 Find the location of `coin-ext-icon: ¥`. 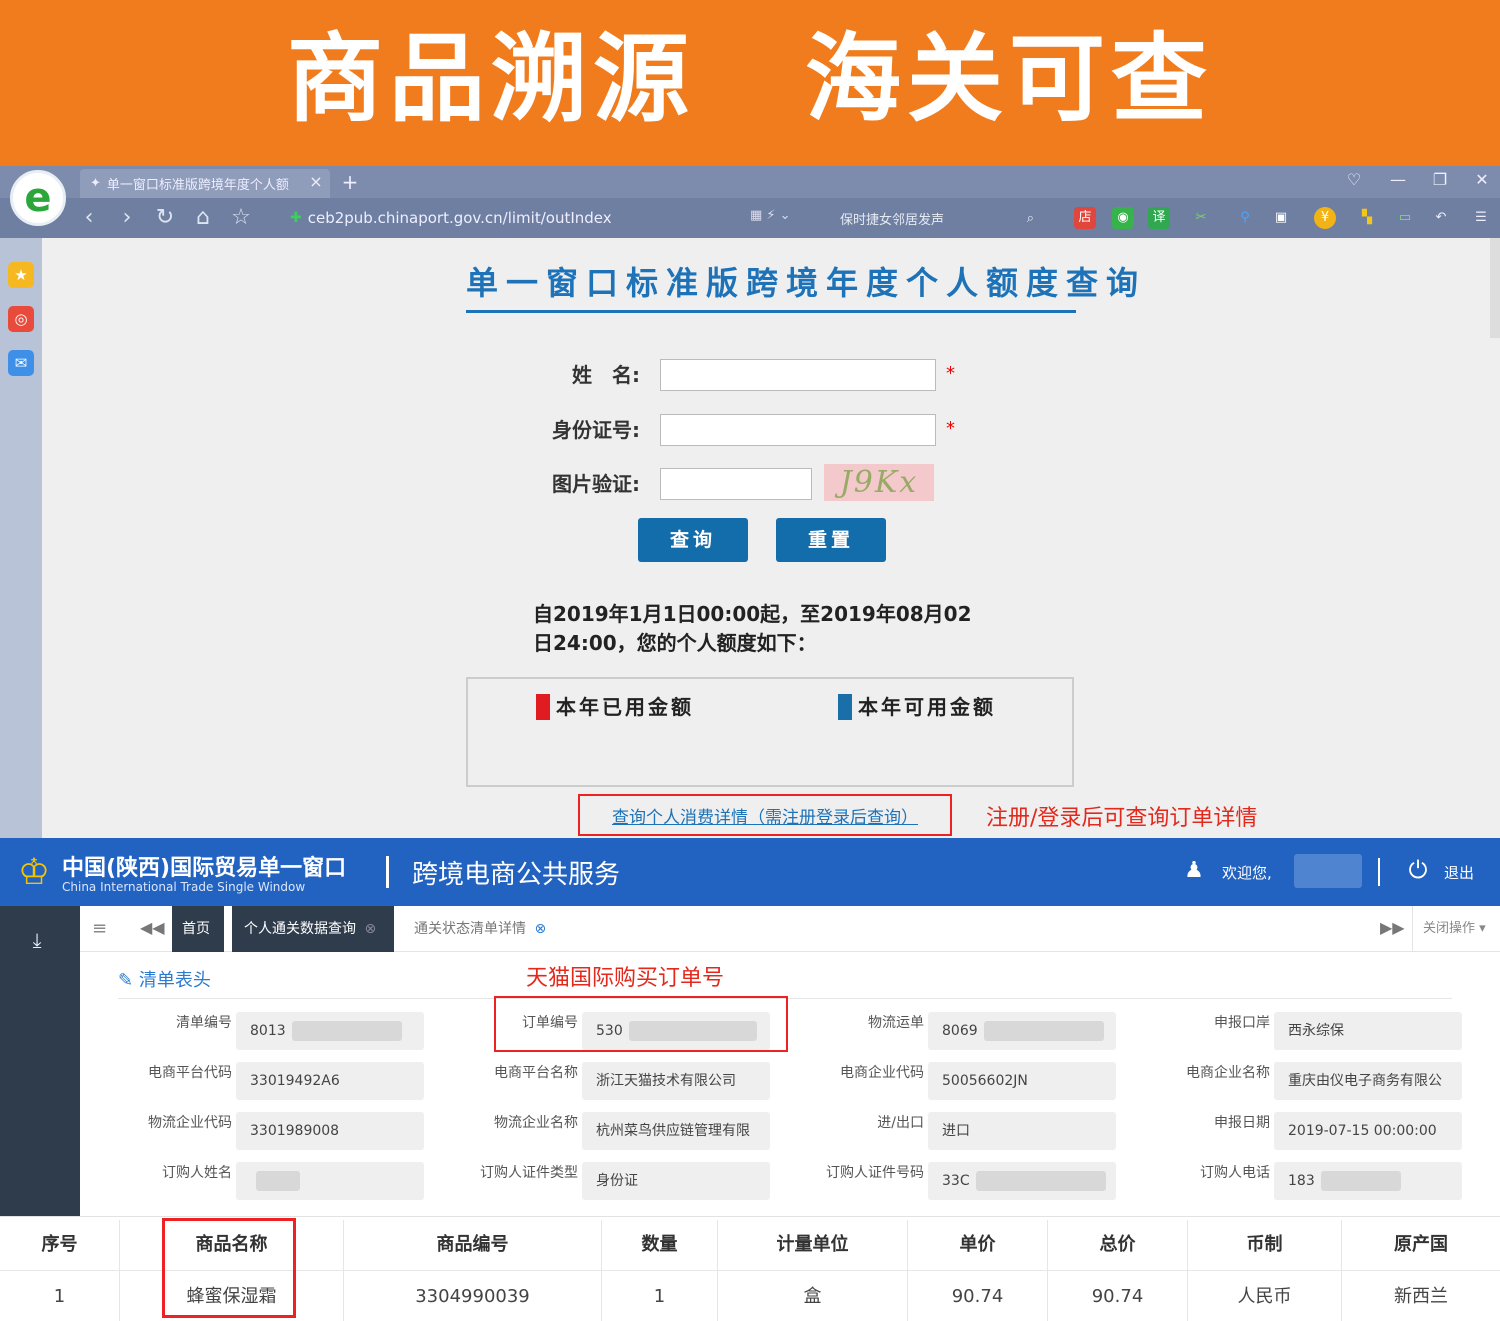

coin-ext-icon: ¥ is located at coordinates (1325, 218).